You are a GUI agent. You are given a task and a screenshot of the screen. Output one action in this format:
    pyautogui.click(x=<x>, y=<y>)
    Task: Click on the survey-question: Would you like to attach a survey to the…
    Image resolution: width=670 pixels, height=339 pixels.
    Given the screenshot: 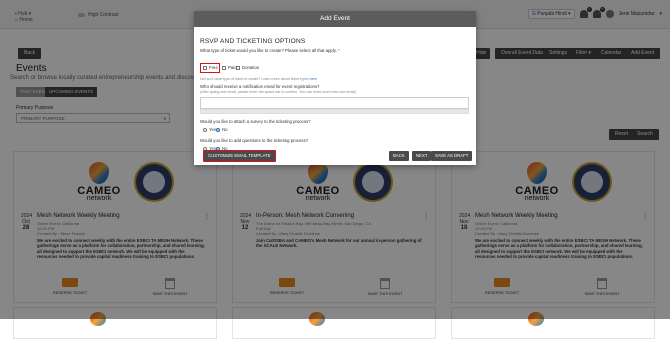 What is the action you would take?
    pyautogui.click(x=255, y=121)
    